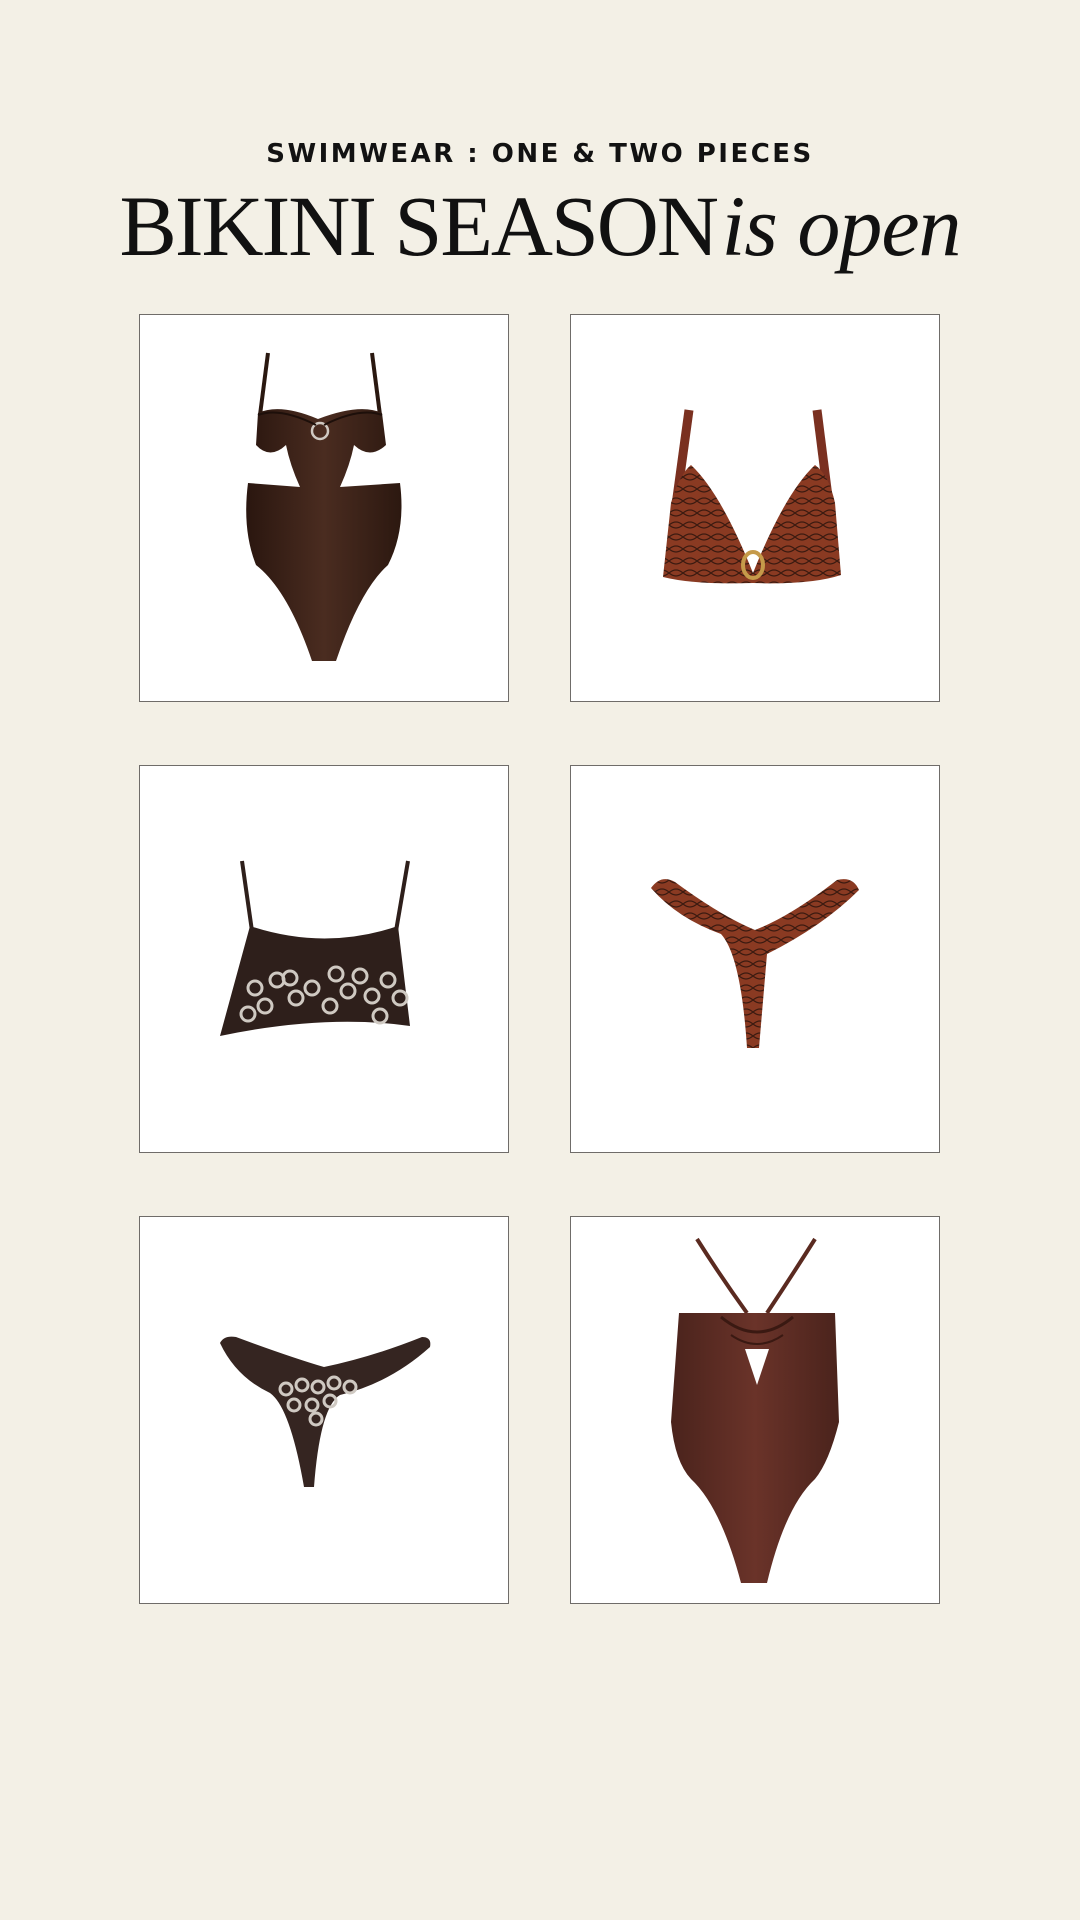  I want to click on category-kicker: SWIMWEAR : ONE & TWO PIECES, so click(540, 154).